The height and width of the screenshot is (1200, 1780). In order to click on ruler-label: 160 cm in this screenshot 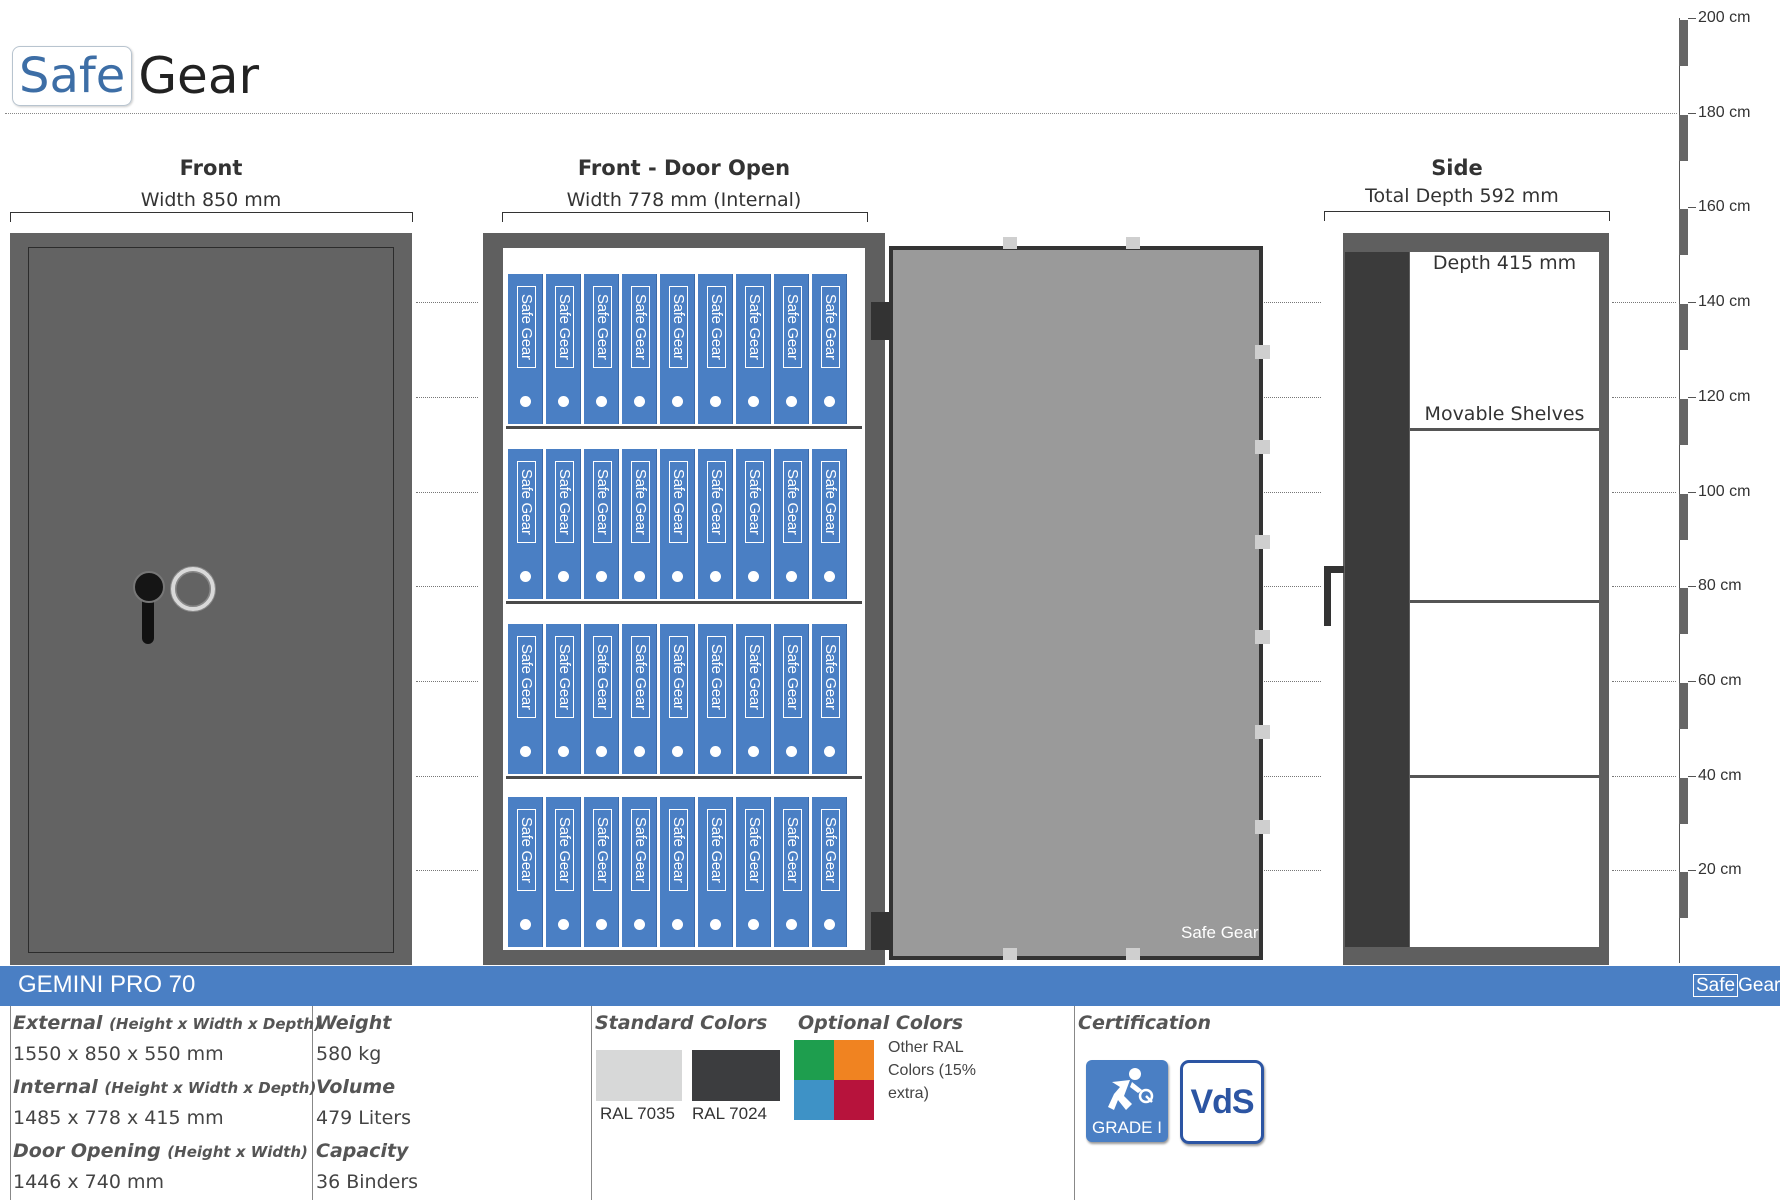, I will do `click(1724, 207)`.